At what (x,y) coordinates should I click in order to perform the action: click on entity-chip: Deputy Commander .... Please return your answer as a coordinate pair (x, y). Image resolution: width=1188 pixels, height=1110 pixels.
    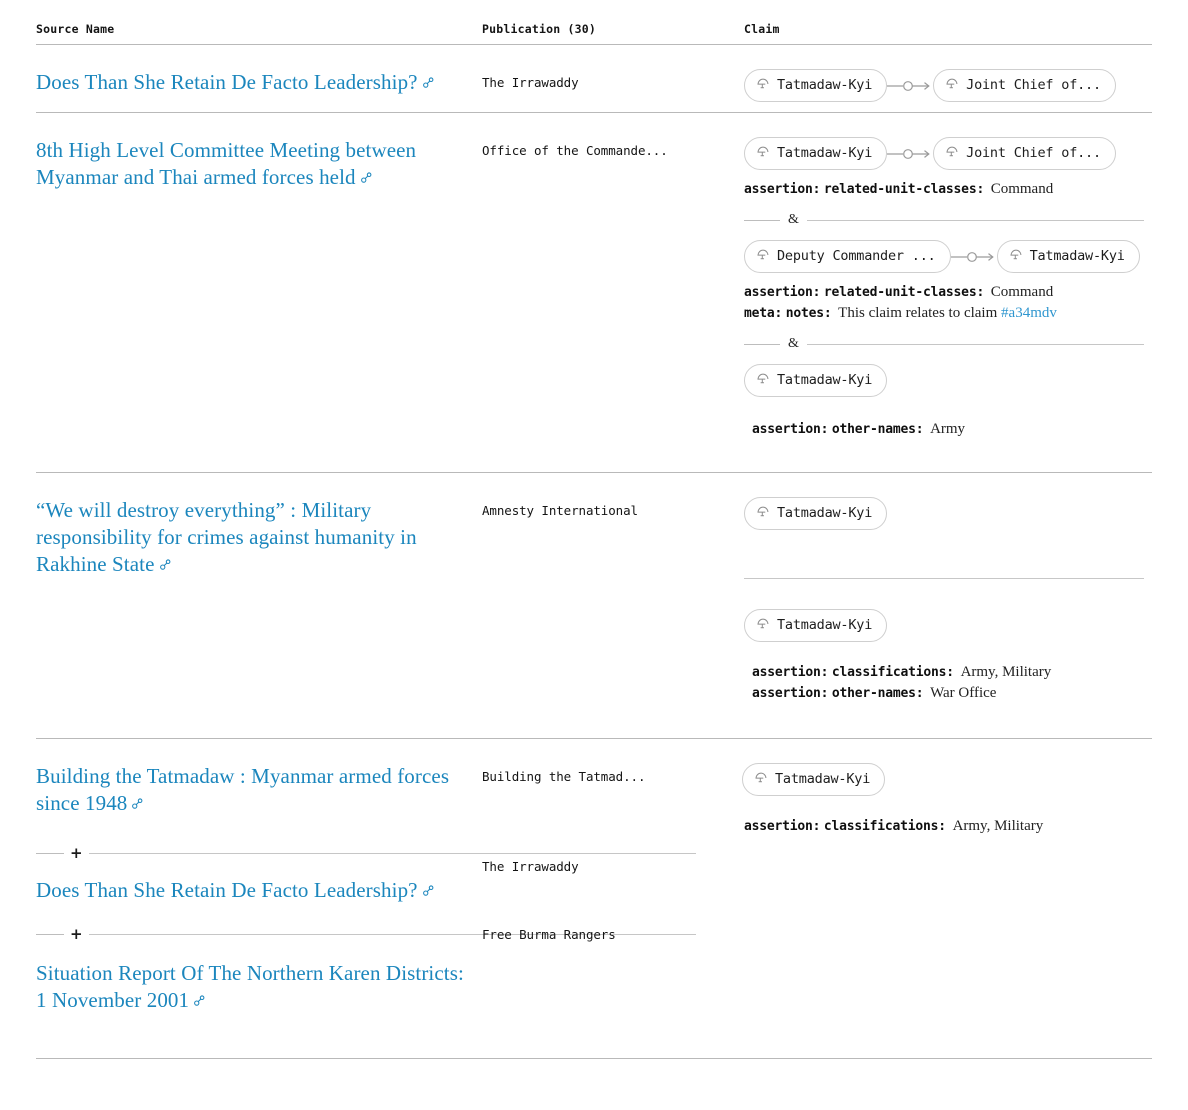
    Looking at the image, I should click on (847, 256).